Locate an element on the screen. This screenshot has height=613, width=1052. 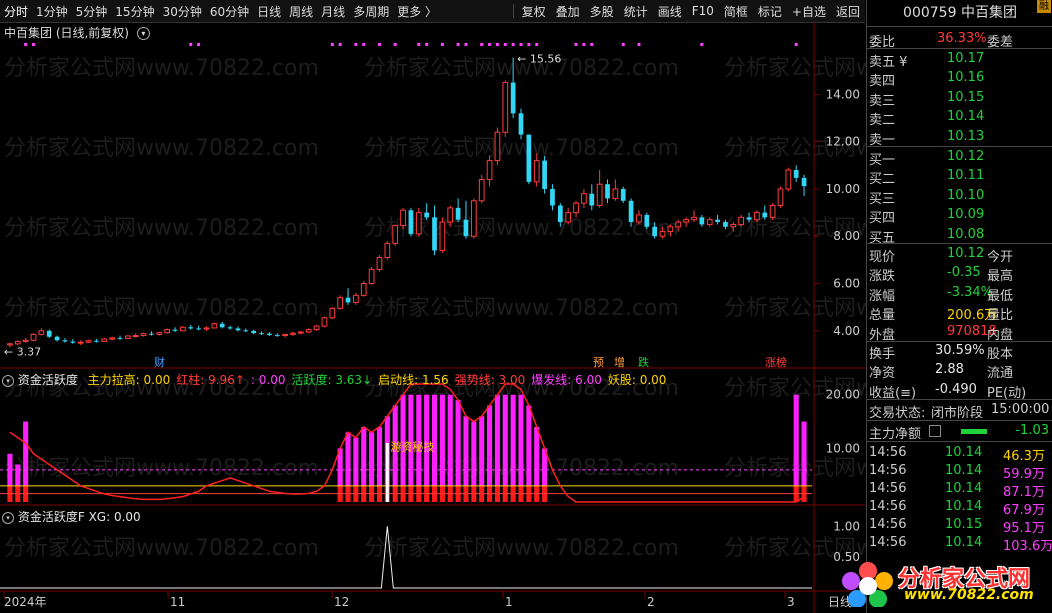
sell-label: 卖二 is located at coordinates (882, 121).